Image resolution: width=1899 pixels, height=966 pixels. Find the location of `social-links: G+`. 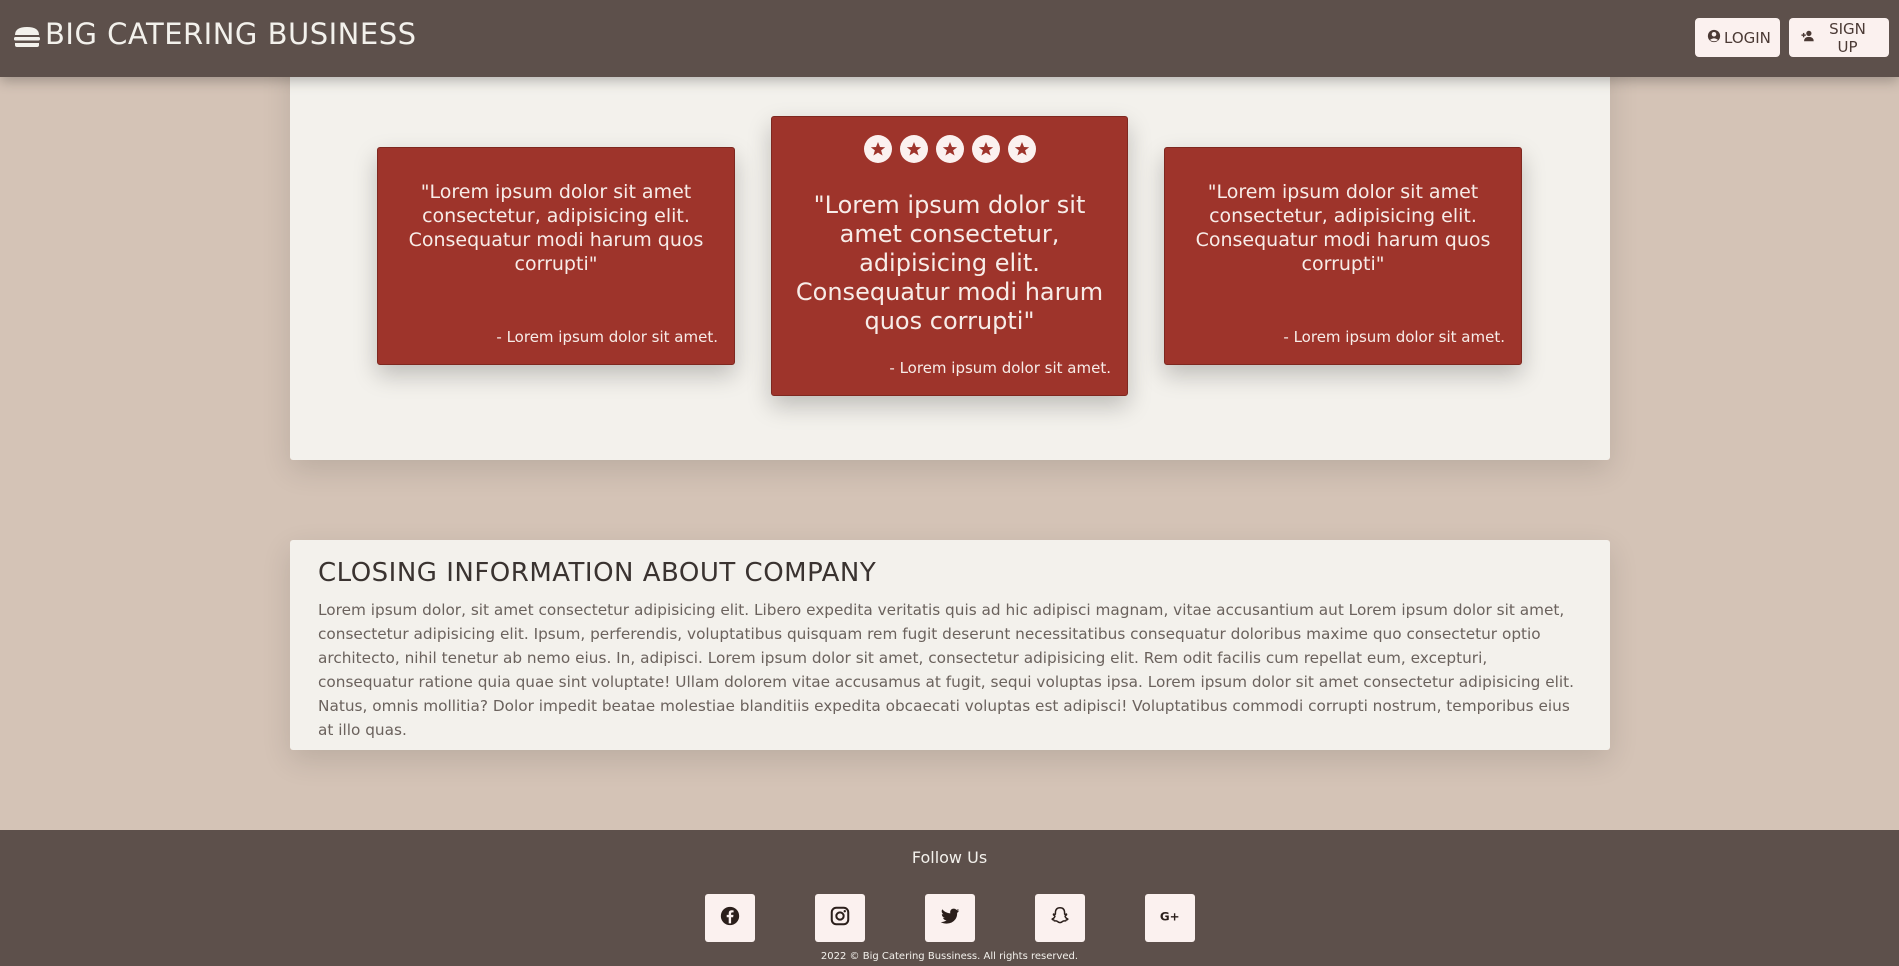

social-links: G+ is located at coordinates (949, 918).